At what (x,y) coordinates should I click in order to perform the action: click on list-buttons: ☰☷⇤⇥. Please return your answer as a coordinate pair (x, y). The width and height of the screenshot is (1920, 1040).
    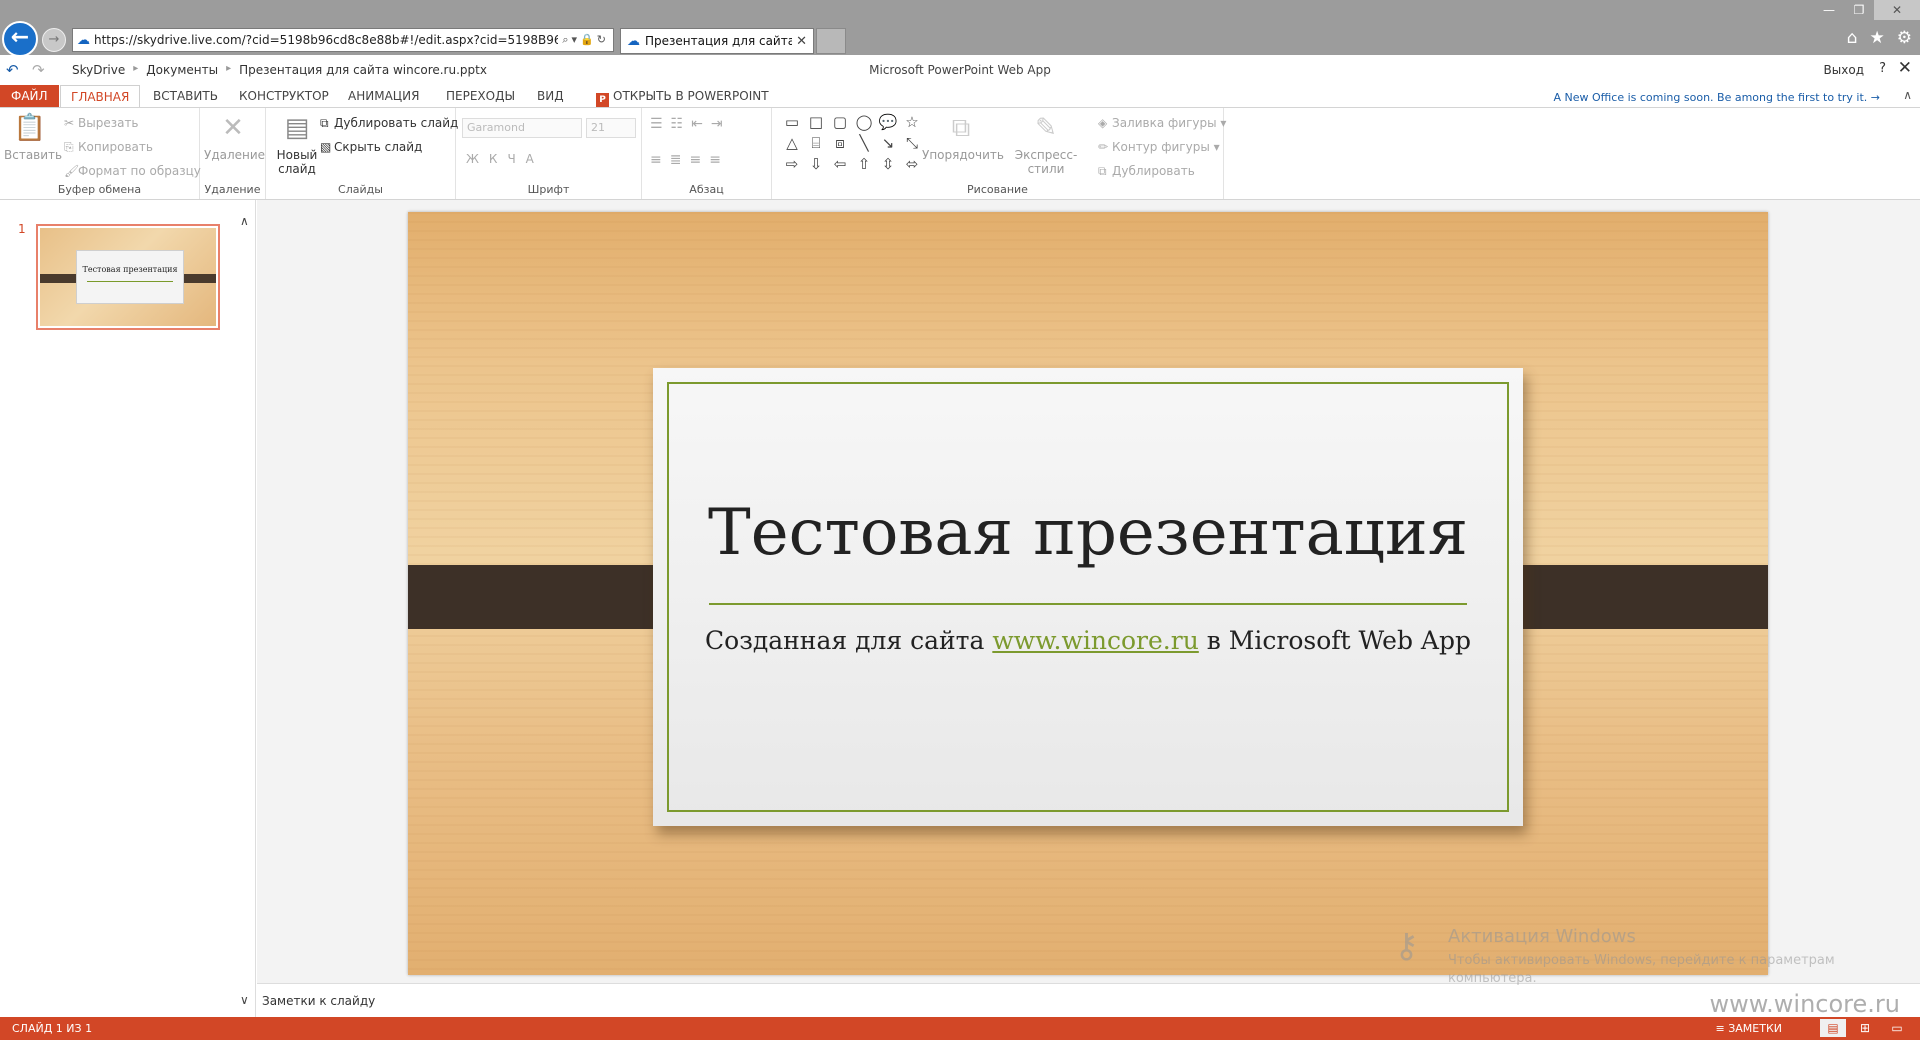
    Looking at the image, I should click on (690, 124).